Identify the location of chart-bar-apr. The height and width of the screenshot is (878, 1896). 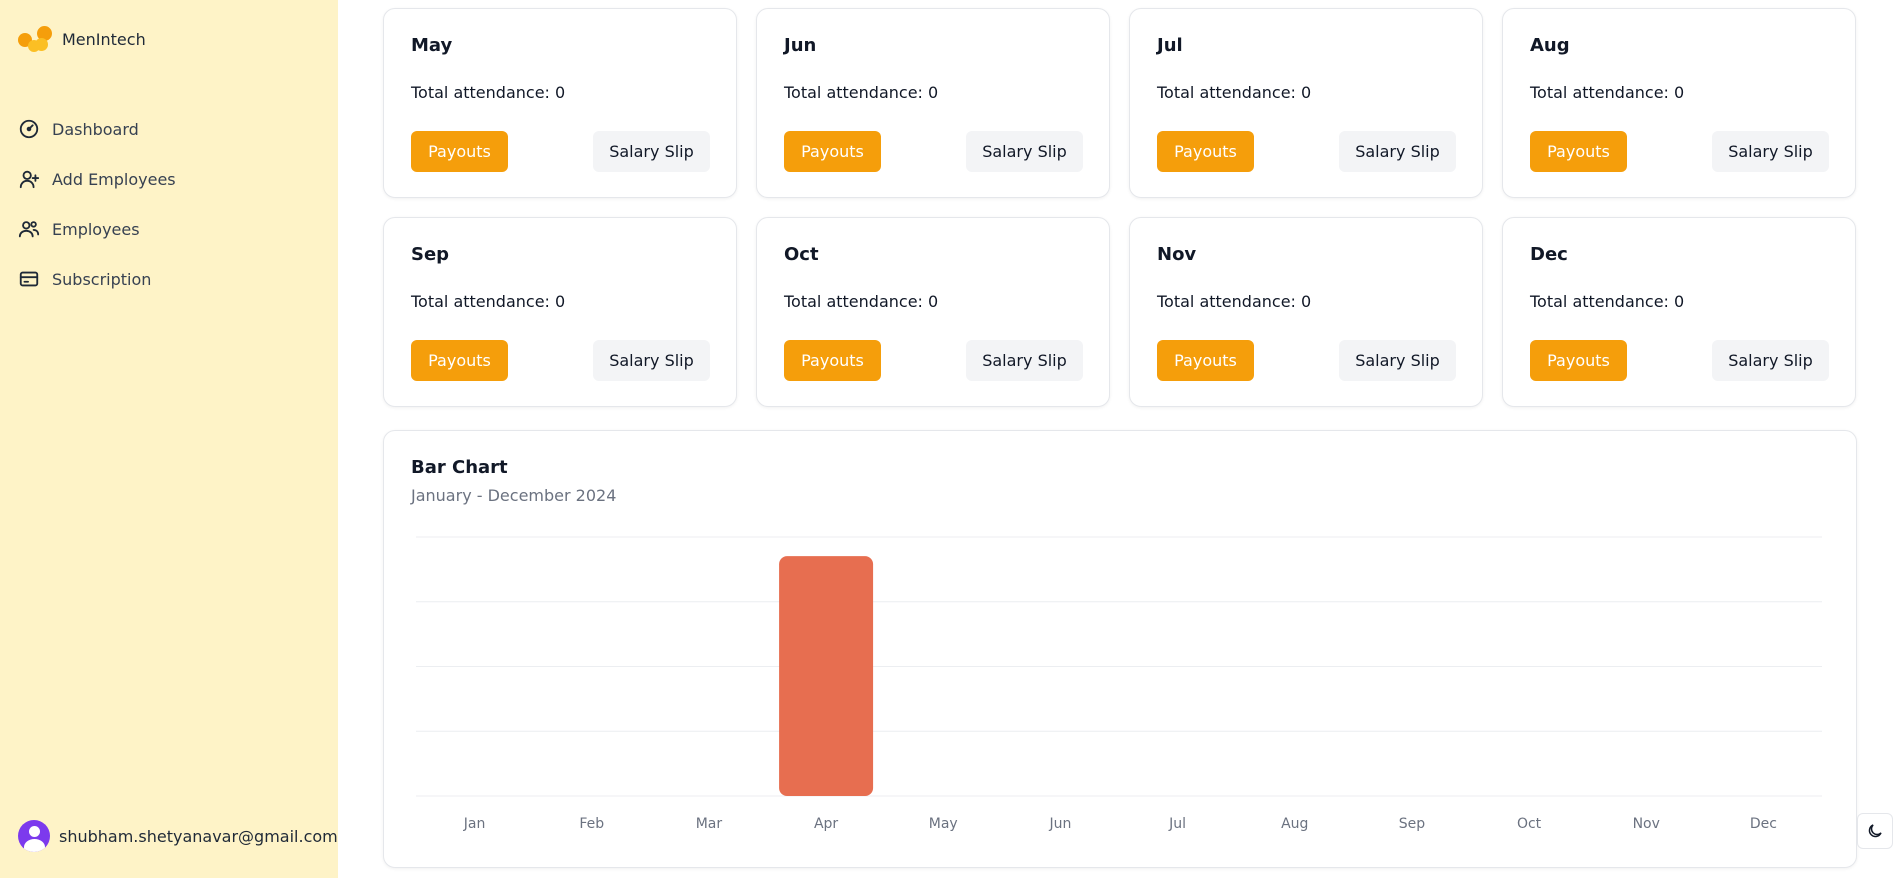
(826, 676).